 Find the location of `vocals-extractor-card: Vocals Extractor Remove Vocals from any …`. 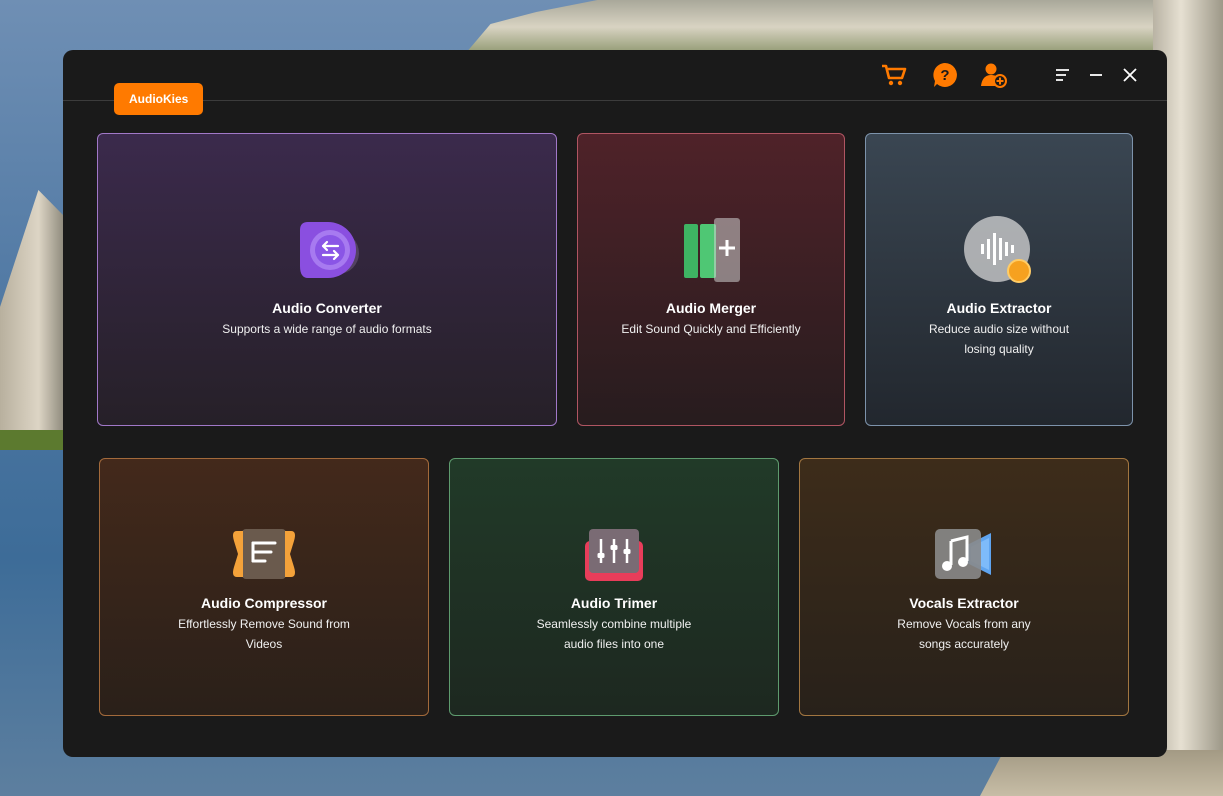

vocals-extractor-card: Vocals Extractor Remove Vocals from any … is located at coordinates (964, 587).